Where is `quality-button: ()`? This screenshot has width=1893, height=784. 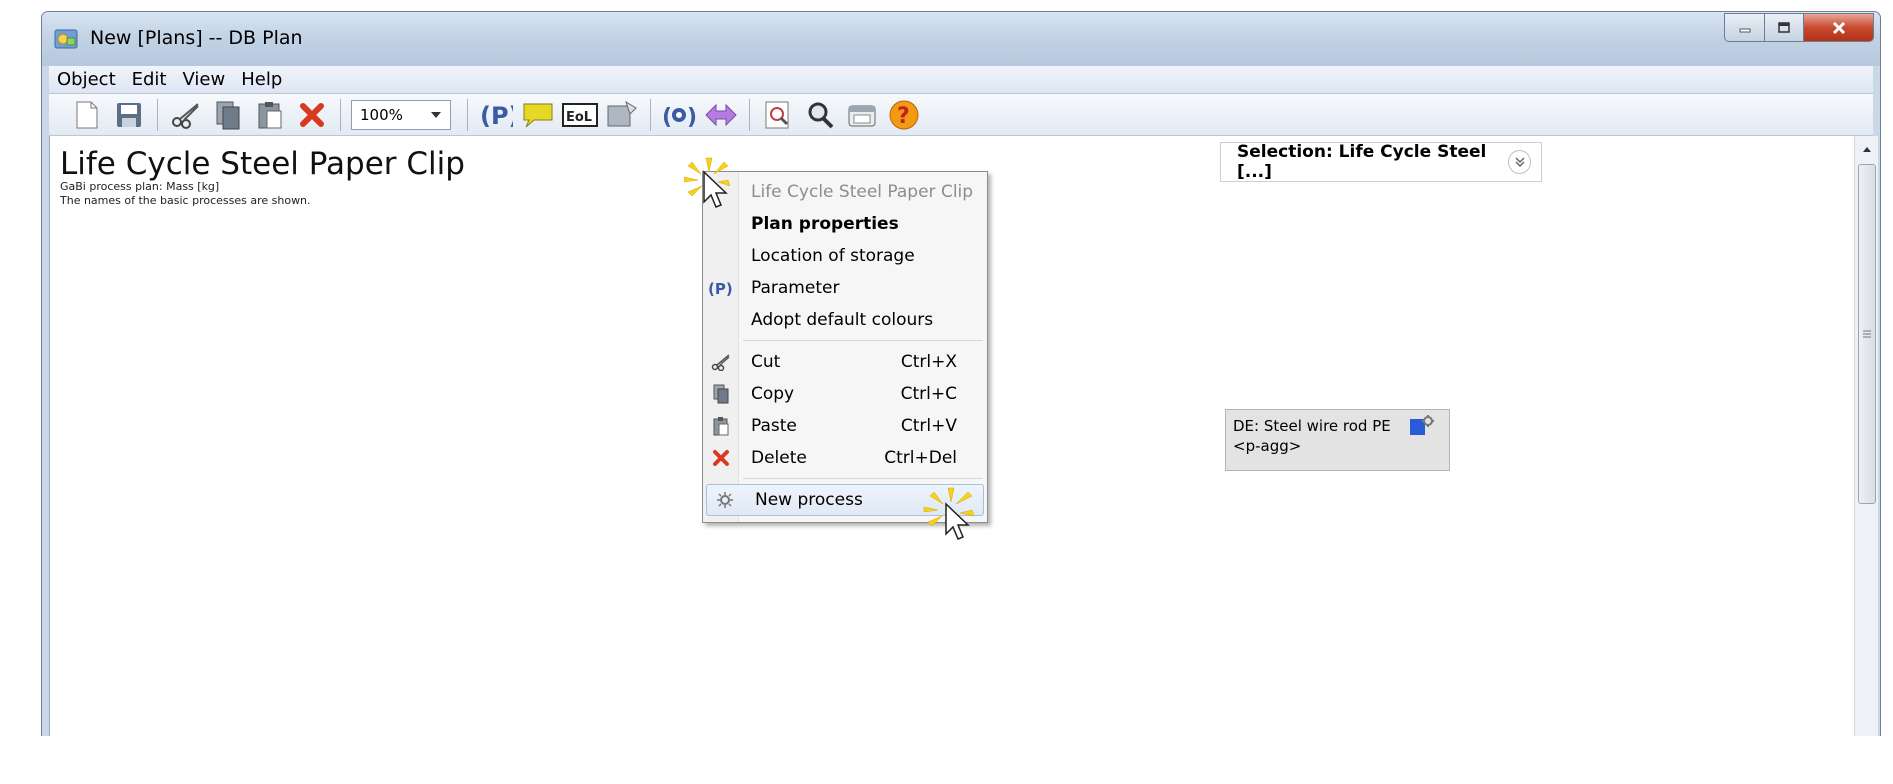
quality-button: () is located at coordinates (679, 115).